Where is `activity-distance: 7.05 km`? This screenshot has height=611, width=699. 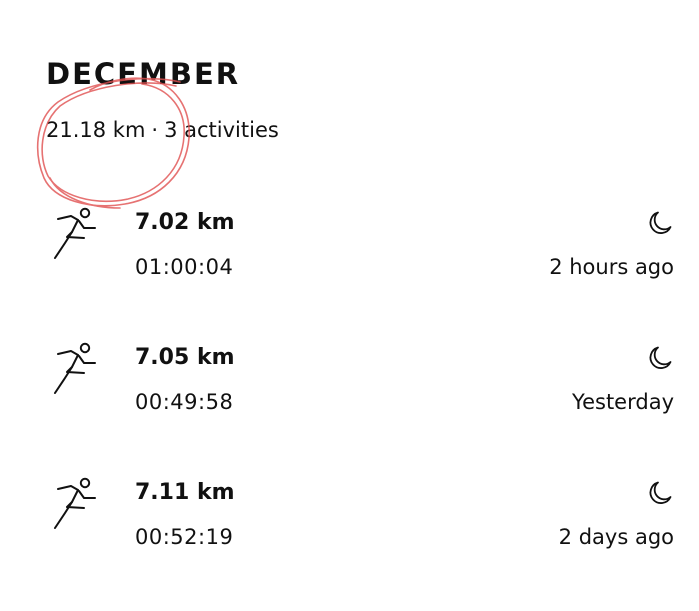 activity-distance: 7.05 km is located at coordinates (185, 357).